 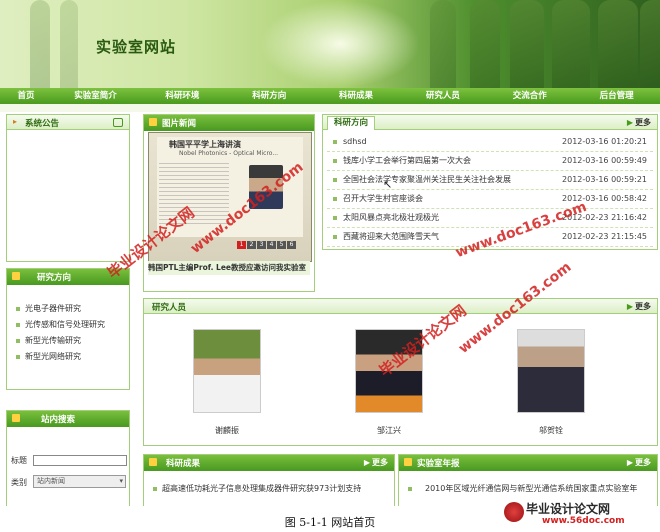 What do you see at coordinates (80, 460) in the screenshot?
I see `search-title-input` at bounding box center [80, 460].